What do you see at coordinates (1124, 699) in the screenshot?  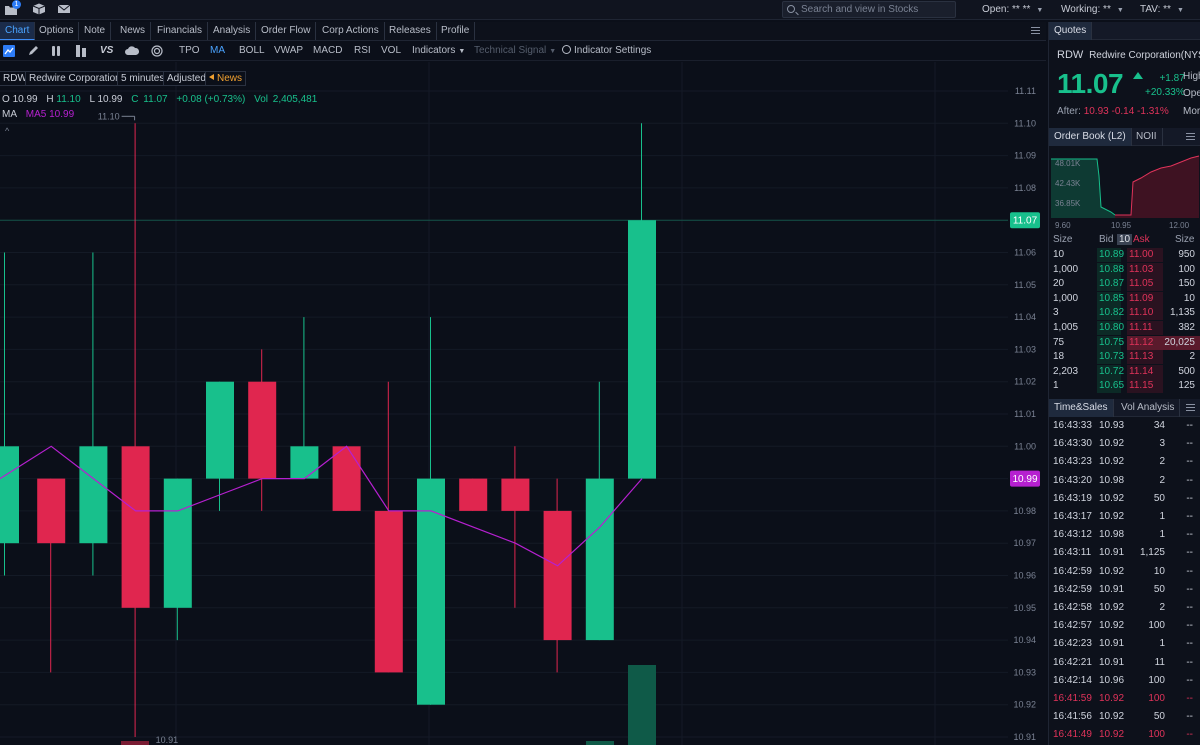 I see `time-sales-row: 16:41:59 10.92 100 --` at bounding box center [1124, 699].